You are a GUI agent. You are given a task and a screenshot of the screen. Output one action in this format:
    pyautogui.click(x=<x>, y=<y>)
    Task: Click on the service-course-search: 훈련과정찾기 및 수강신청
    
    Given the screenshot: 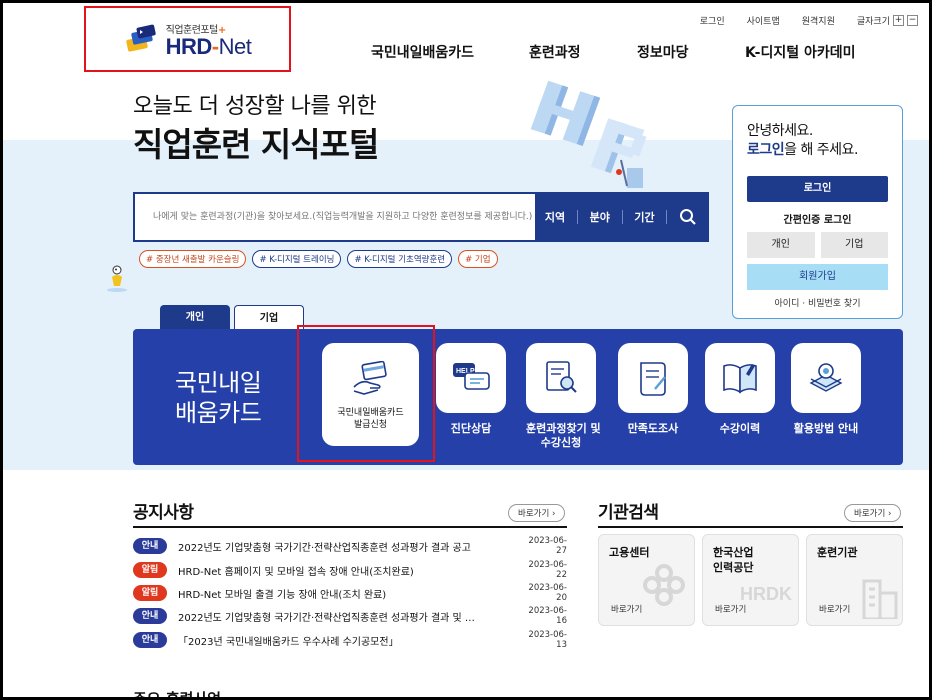 What is the action you would take?
    pyautogui.click(x=563, y=396)
    